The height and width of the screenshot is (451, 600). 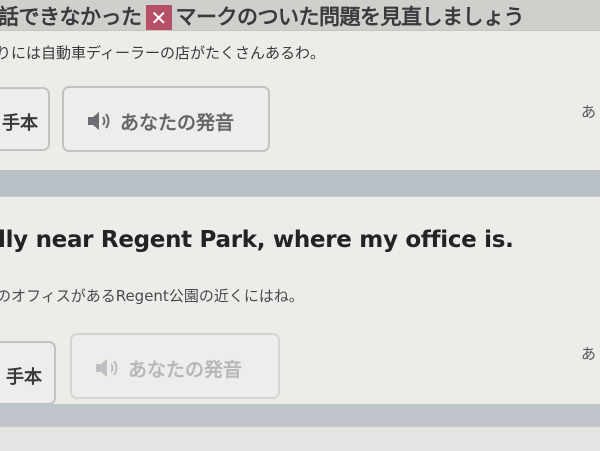 I want to click on next-card-edge, so click(x=300, y=438).